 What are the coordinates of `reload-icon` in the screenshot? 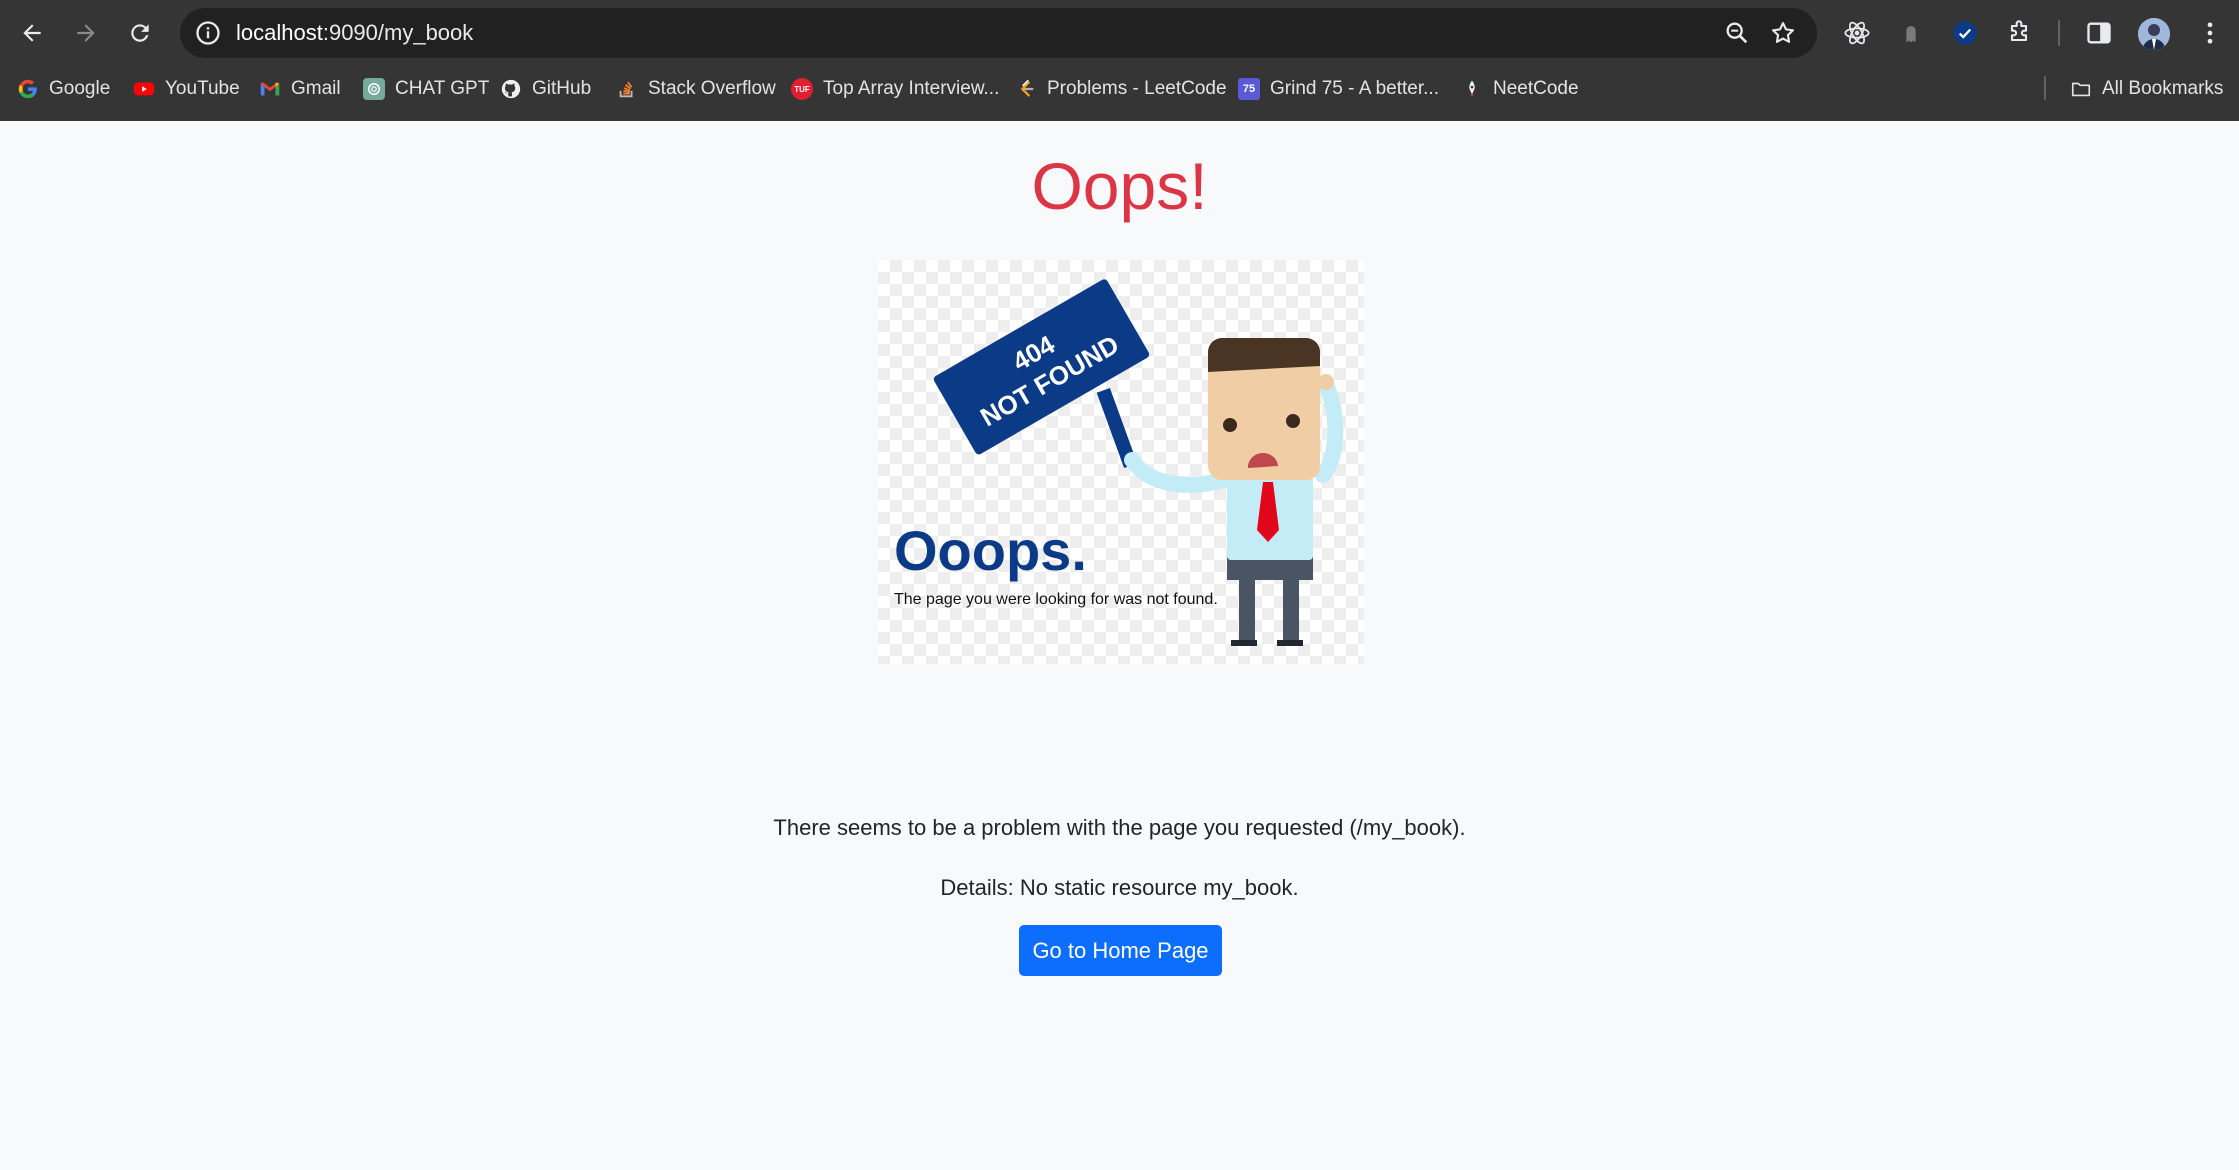 It's located at (140, 33).